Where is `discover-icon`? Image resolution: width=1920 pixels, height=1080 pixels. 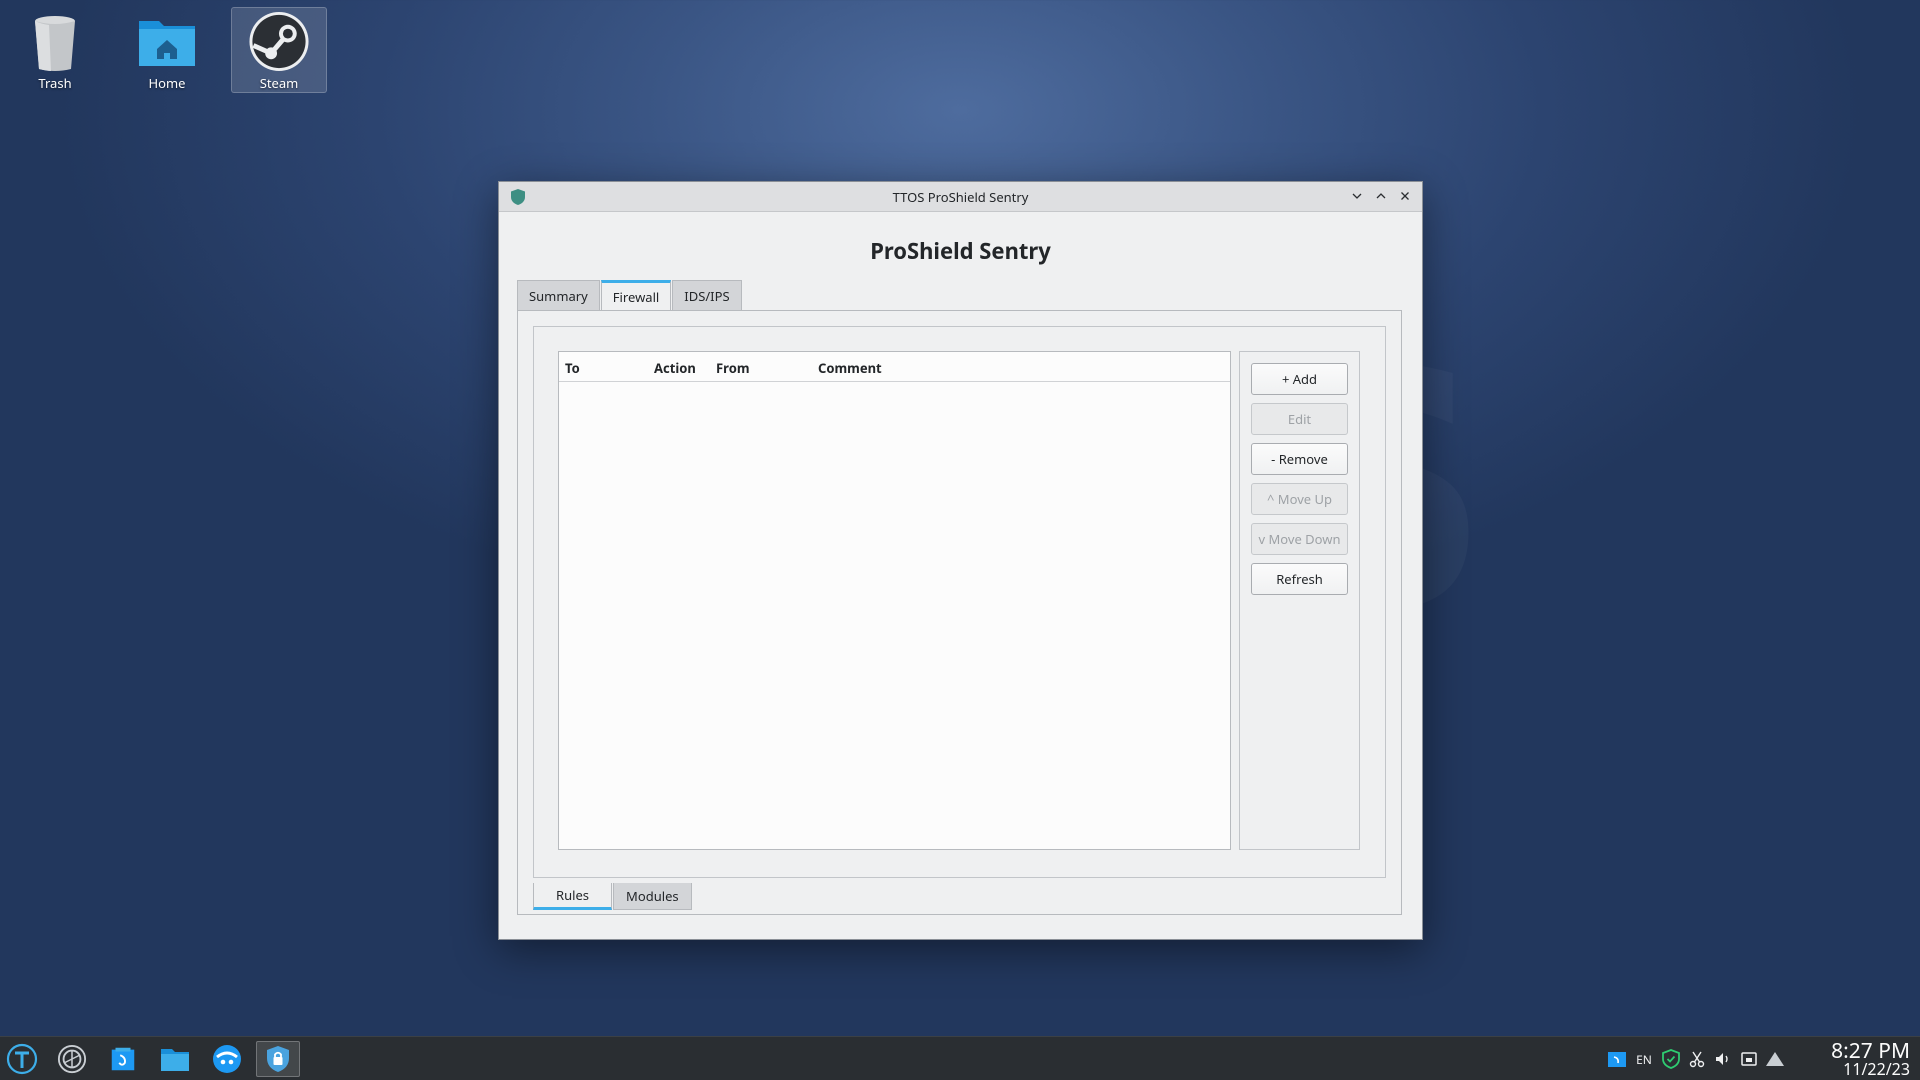
discover-icon is located at coordinates (123, 1059).